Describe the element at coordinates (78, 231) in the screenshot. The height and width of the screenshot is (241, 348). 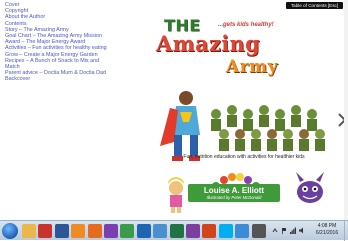
I see `media-player-icon` at that location.